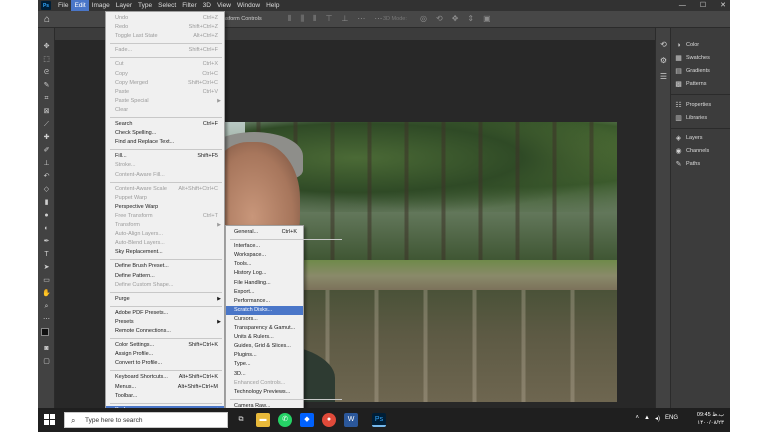 The height and width of the screenshot is (432, 768). Describe the element at coordinates (46, 349) in the screenshot. I see `quick-mask-icon: ◙` at that location.